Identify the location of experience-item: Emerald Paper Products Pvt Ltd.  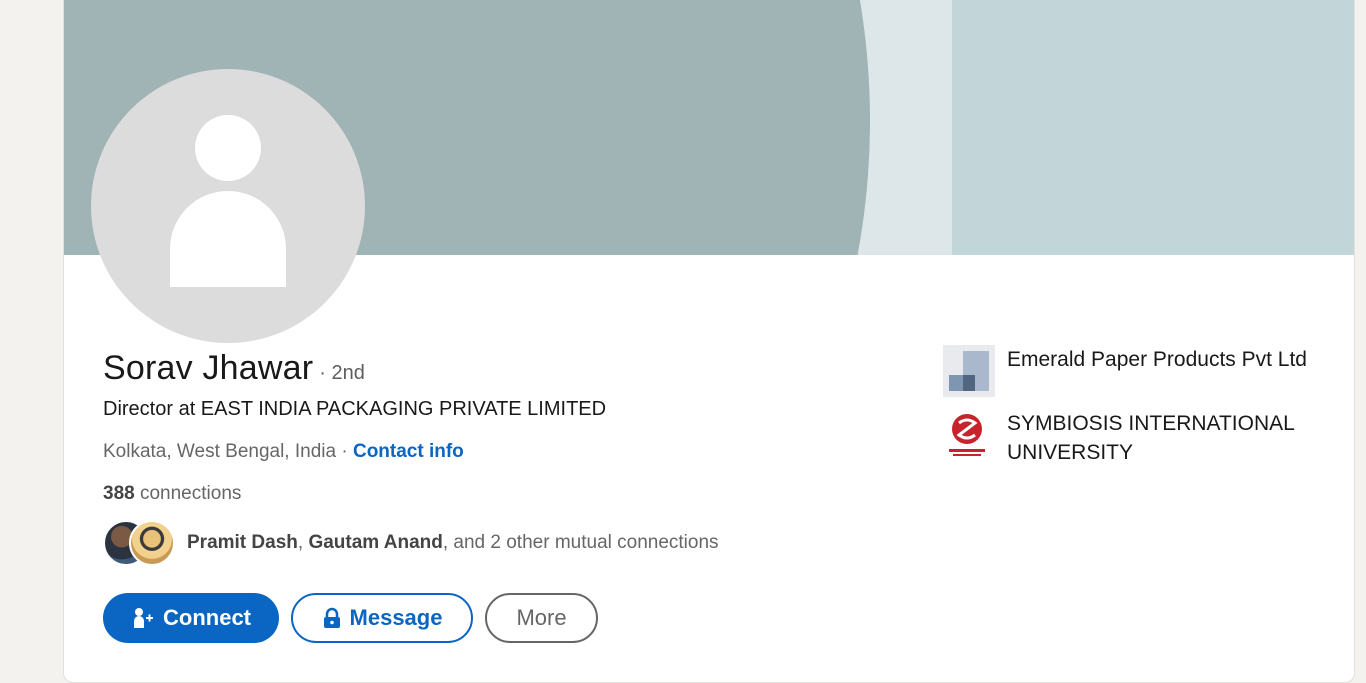
(1143, 371).